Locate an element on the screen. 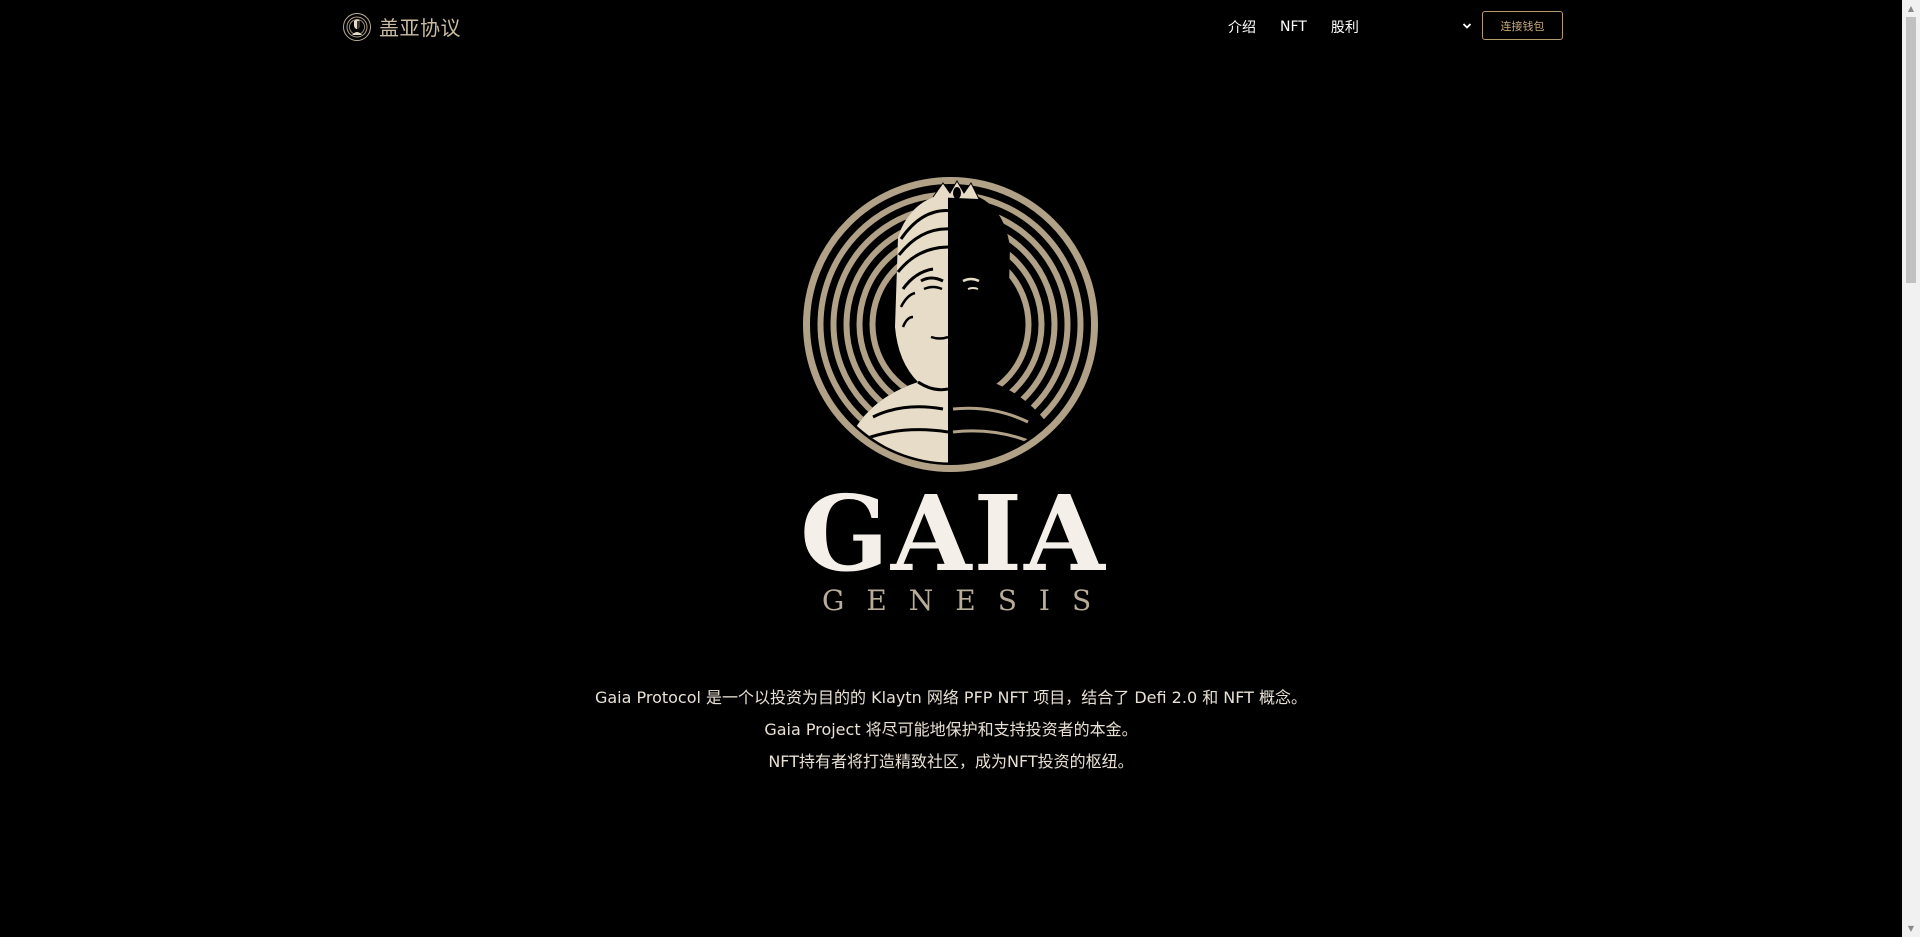 This screenshot has height=937, width=1920. top-navbar: 盖亚协议 介绍 NFT 股利 连接钱包 is located at coordinates (951, 26).